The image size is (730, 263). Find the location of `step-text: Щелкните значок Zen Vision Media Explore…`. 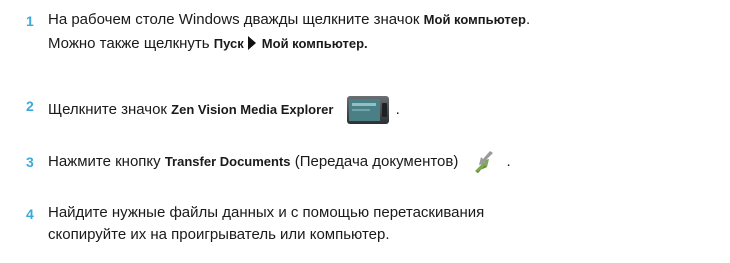

step-text: Щелкните значок Zen Vision Media Explore… is located at coordinates (224, 110).